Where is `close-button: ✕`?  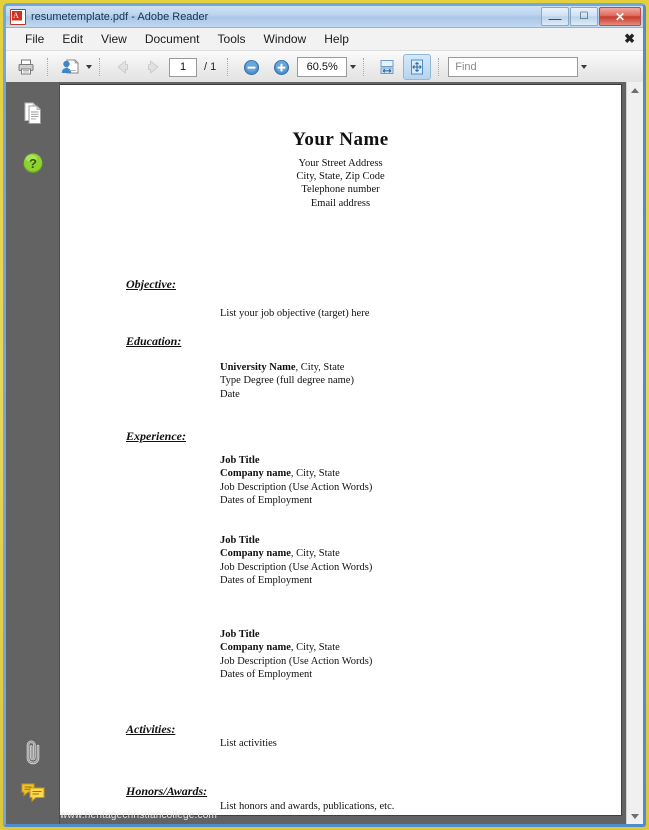 close-button: ✕ is located at coordinates (620, 16).